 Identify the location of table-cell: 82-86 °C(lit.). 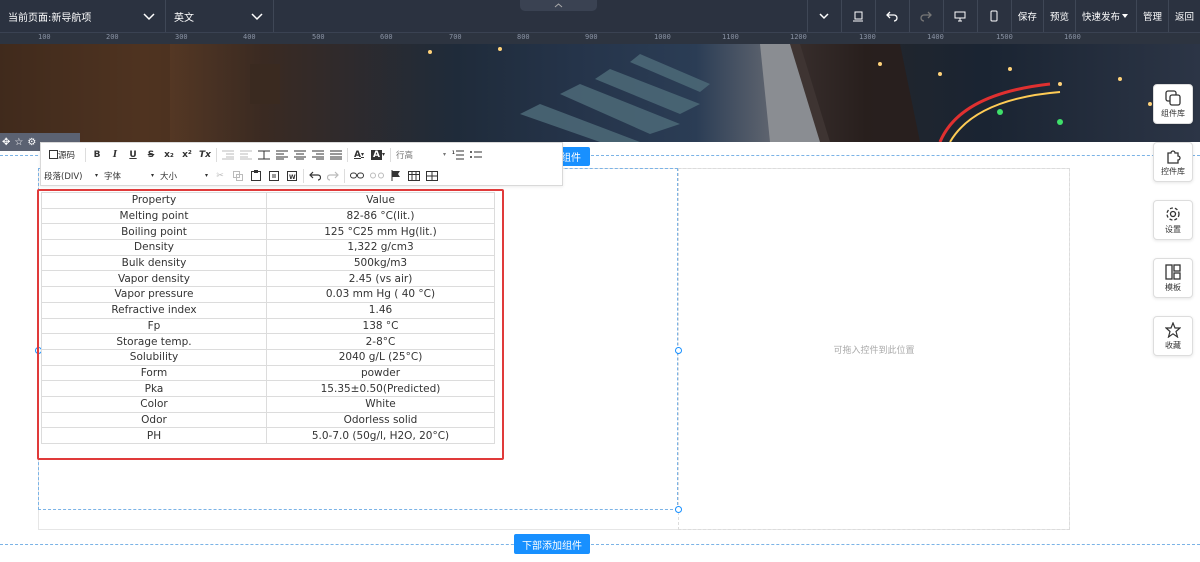
(380, 216).